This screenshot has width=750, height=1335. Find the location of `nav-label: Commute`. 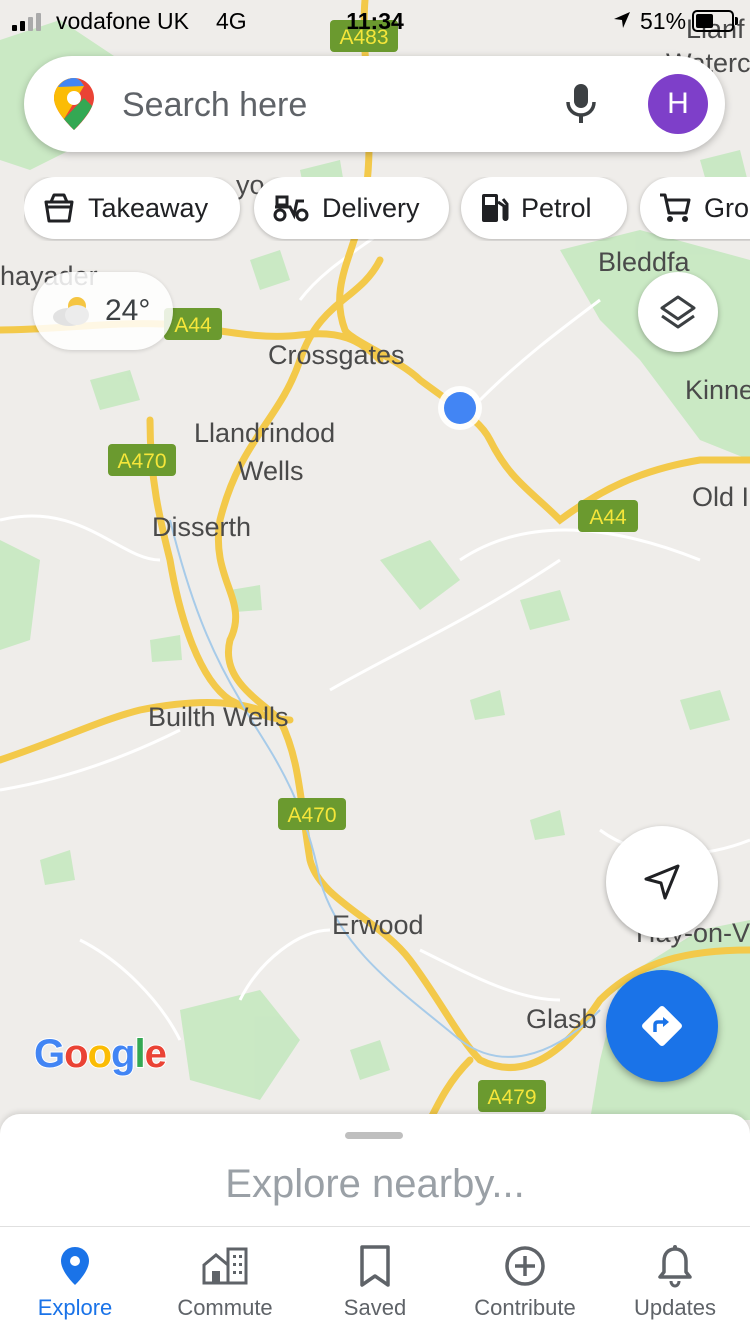

nav-label: Commute is located at coordinates (225, 1307).